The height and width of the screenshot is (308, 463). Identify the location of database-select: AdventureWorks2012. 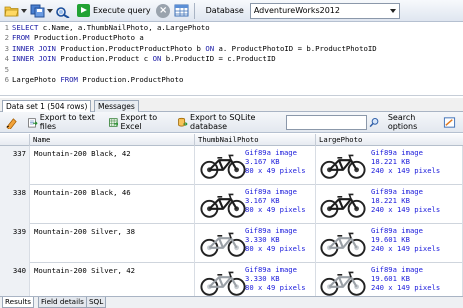
(324, 10).